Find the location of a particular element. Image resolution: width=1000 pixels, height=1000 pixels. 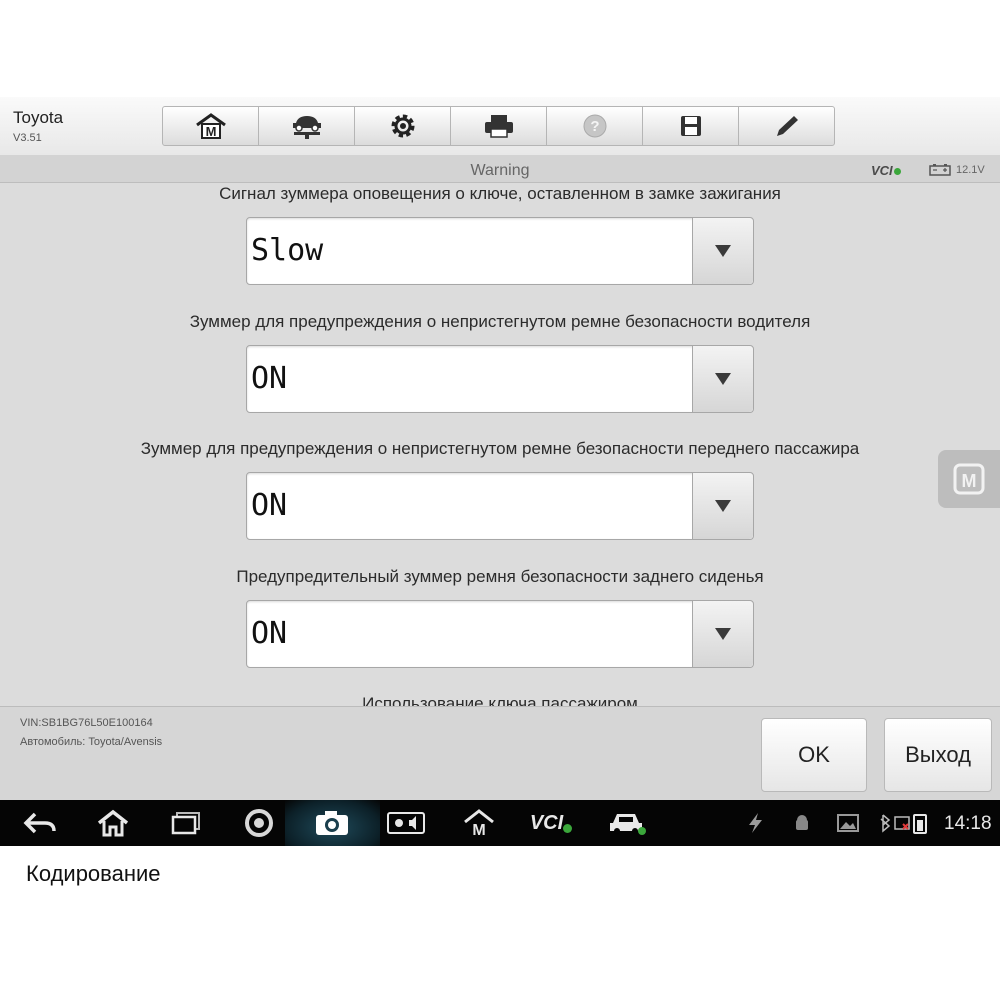

setting-label: Использование ключа пассажиром is located at coordinates (500, 700).